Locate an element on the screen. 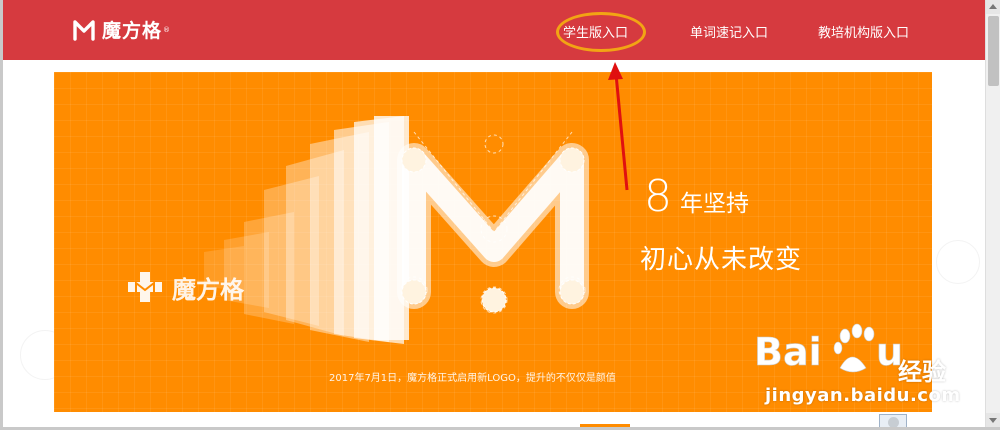 The height and width of the screenshot is (430, 1000). banner-caption: 2017年7月1日，魔方格正式启用新LOGO，提升的不仅仅是颜值 is located at coordinates (472, 378).